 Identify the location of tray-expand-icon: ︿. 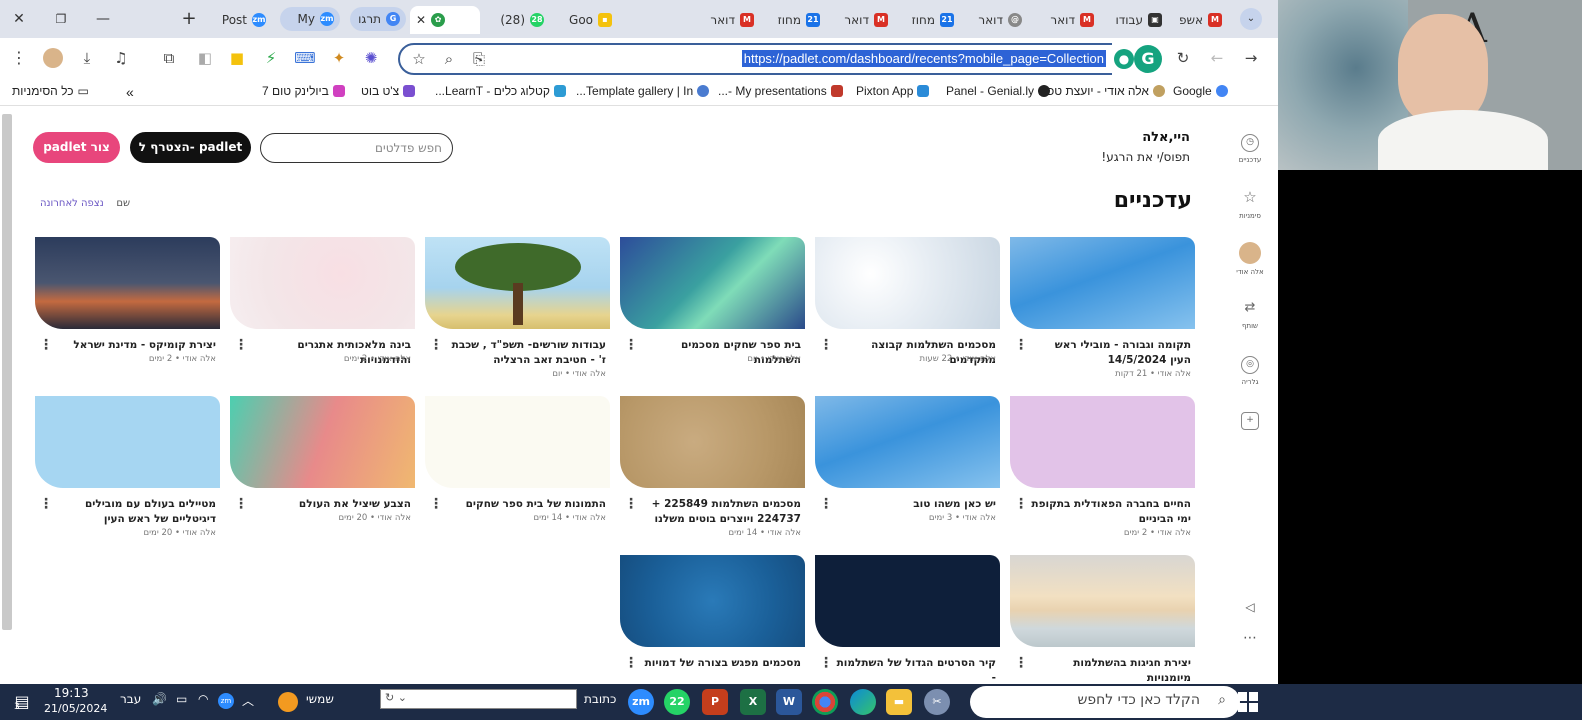
(248, 700).